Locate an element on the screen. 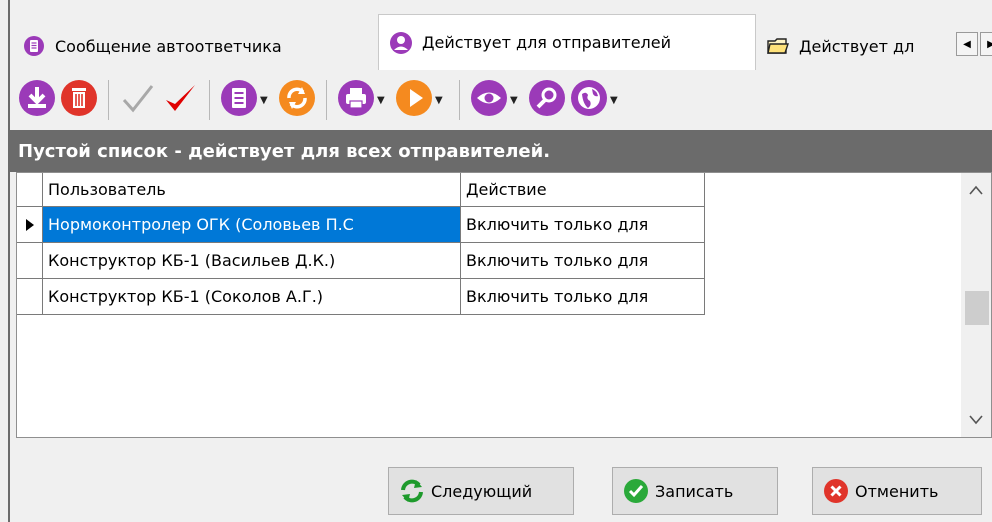  view-button is located at coordinates (489, 100).